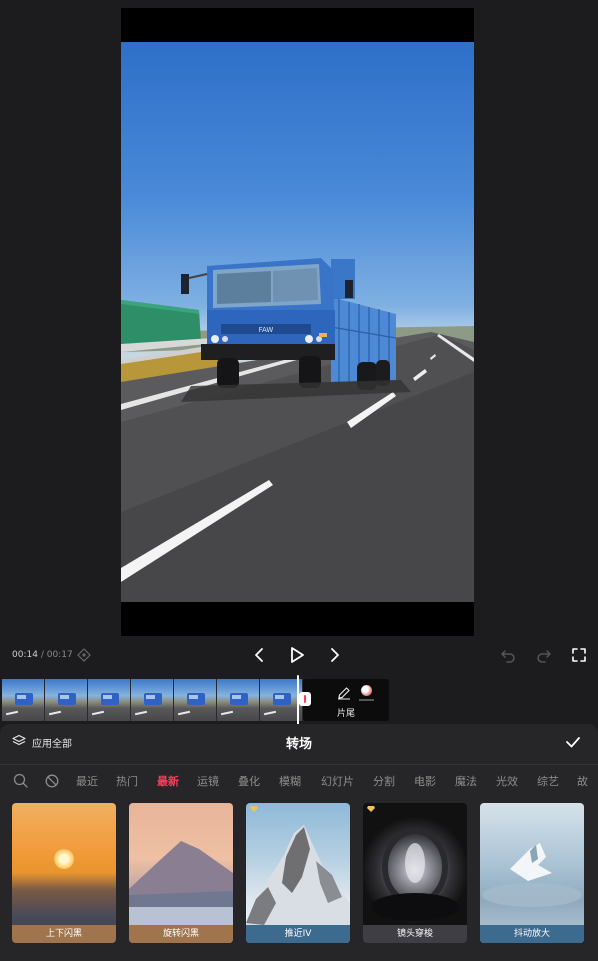  I want to click on undo-button, so click(508, 655).